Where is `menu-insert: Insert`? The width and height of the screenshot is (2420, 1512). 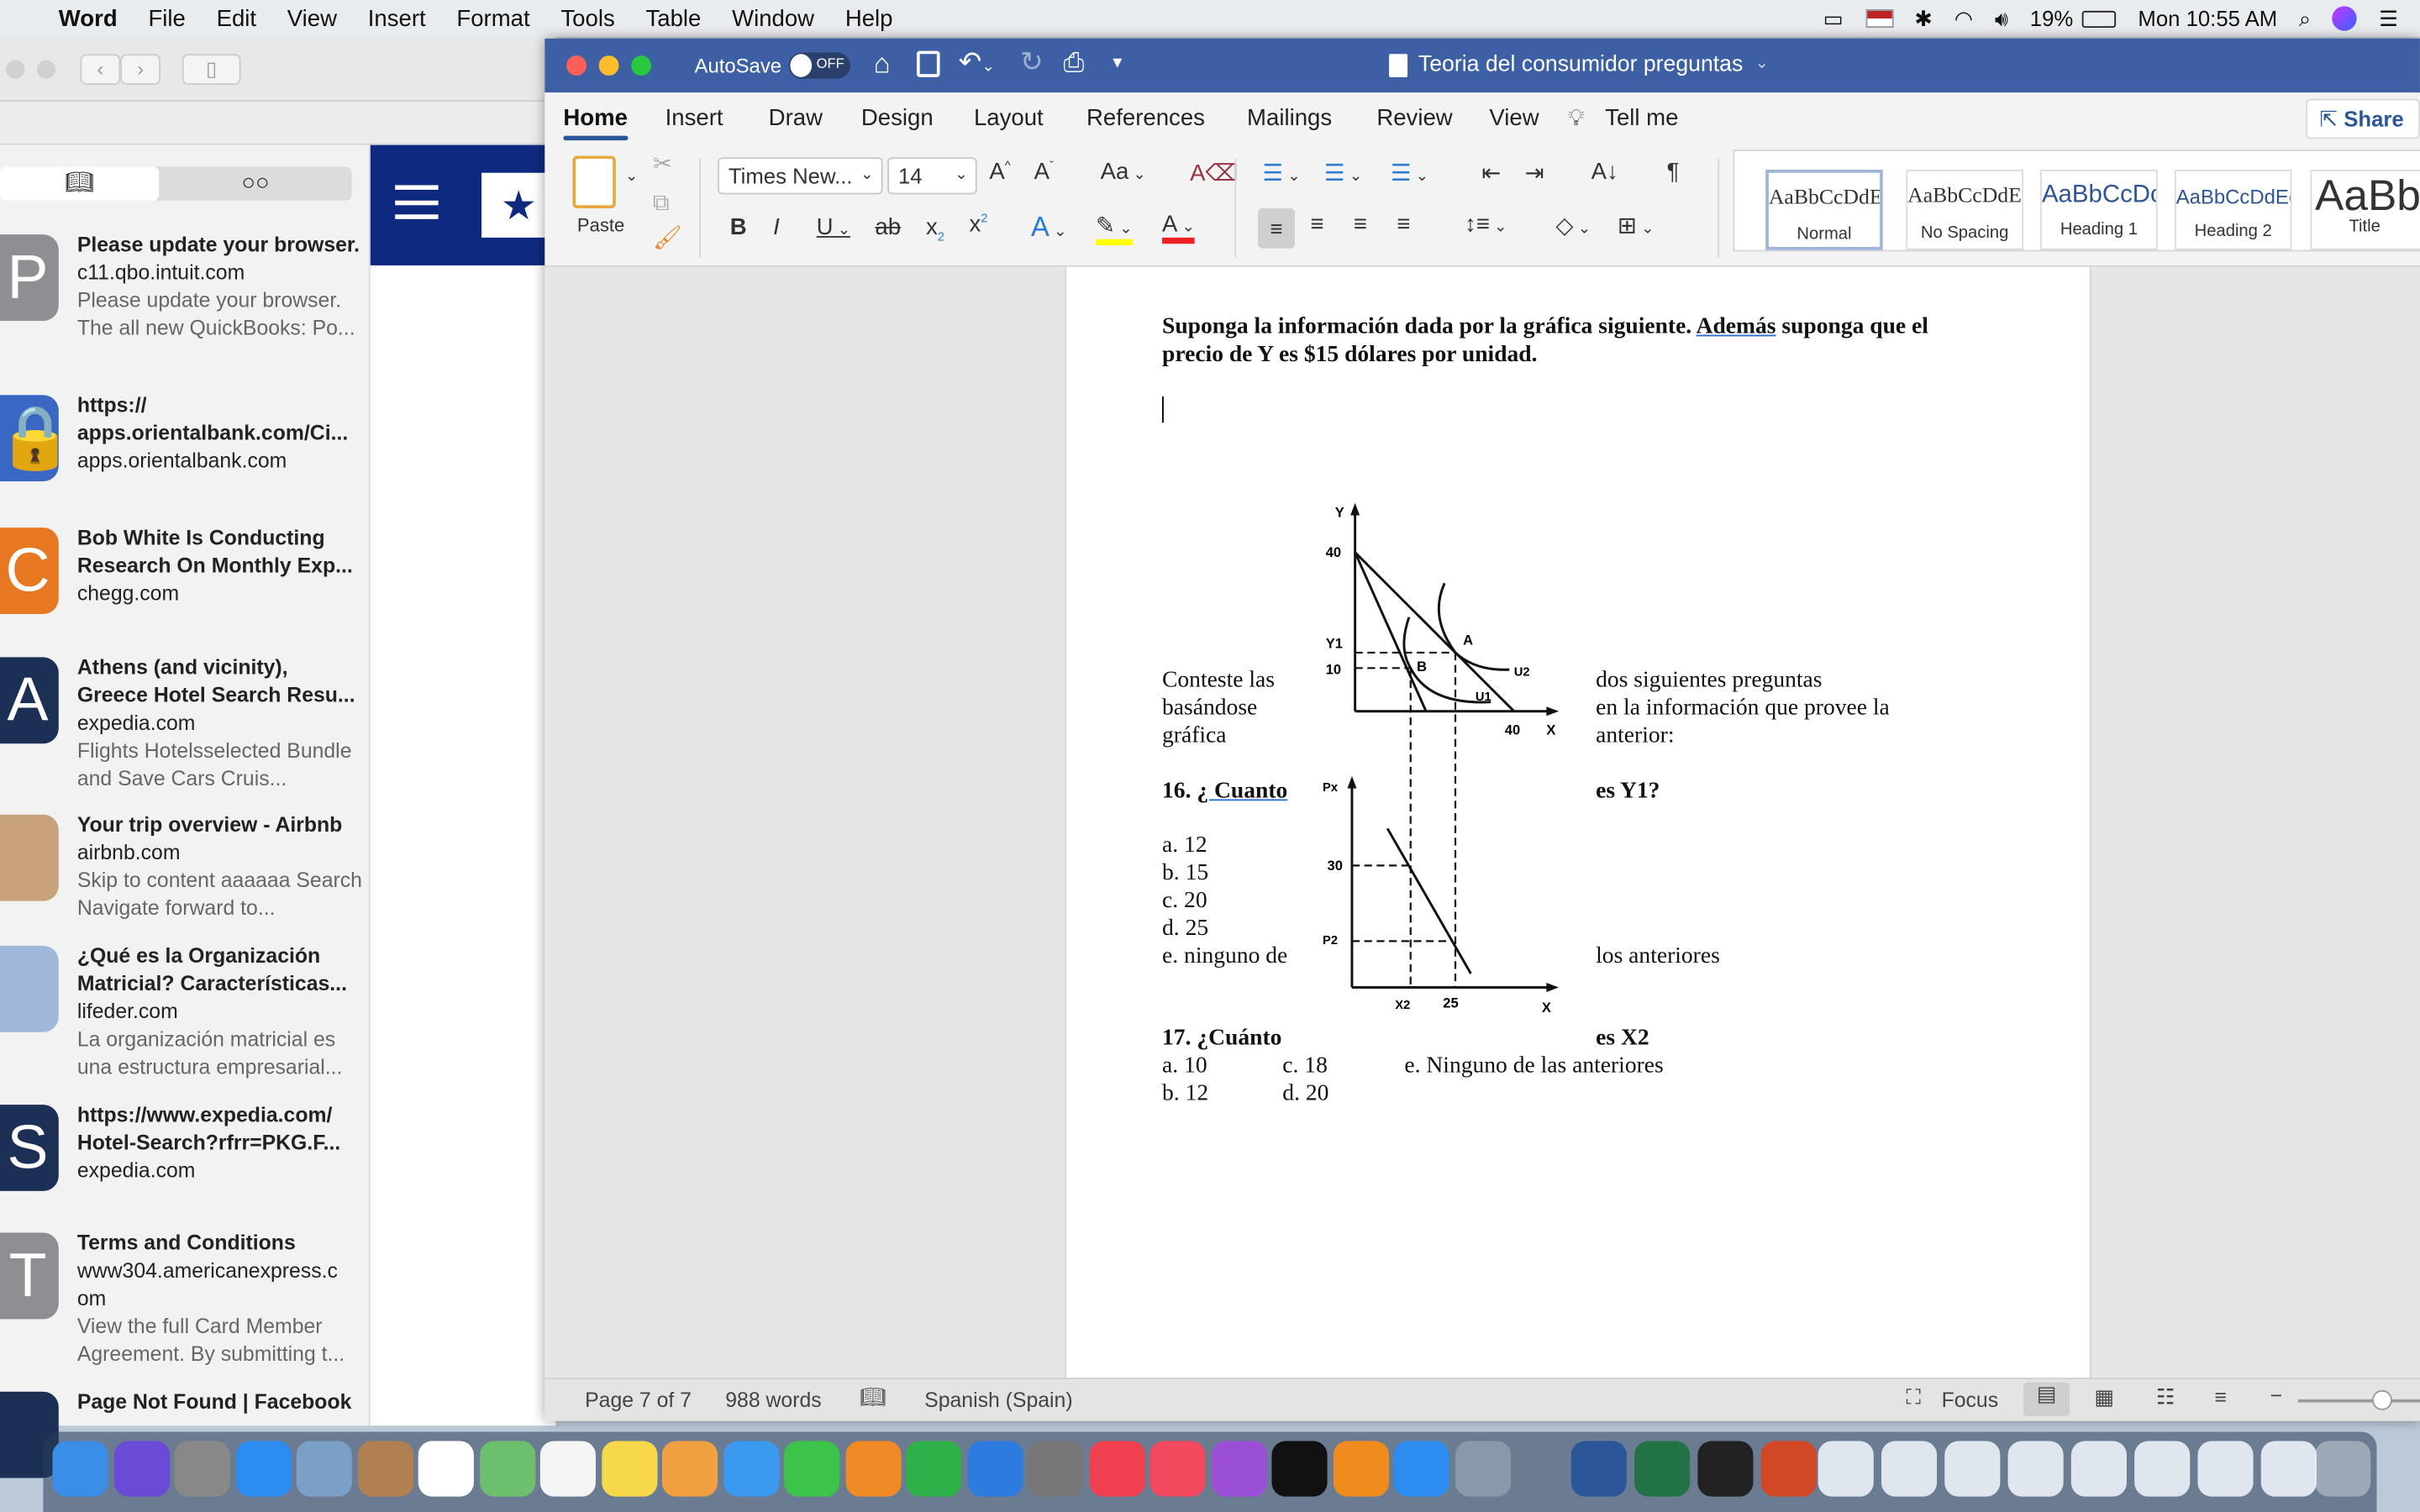
menu-insert: Insert is located at coordinates (397, 18).